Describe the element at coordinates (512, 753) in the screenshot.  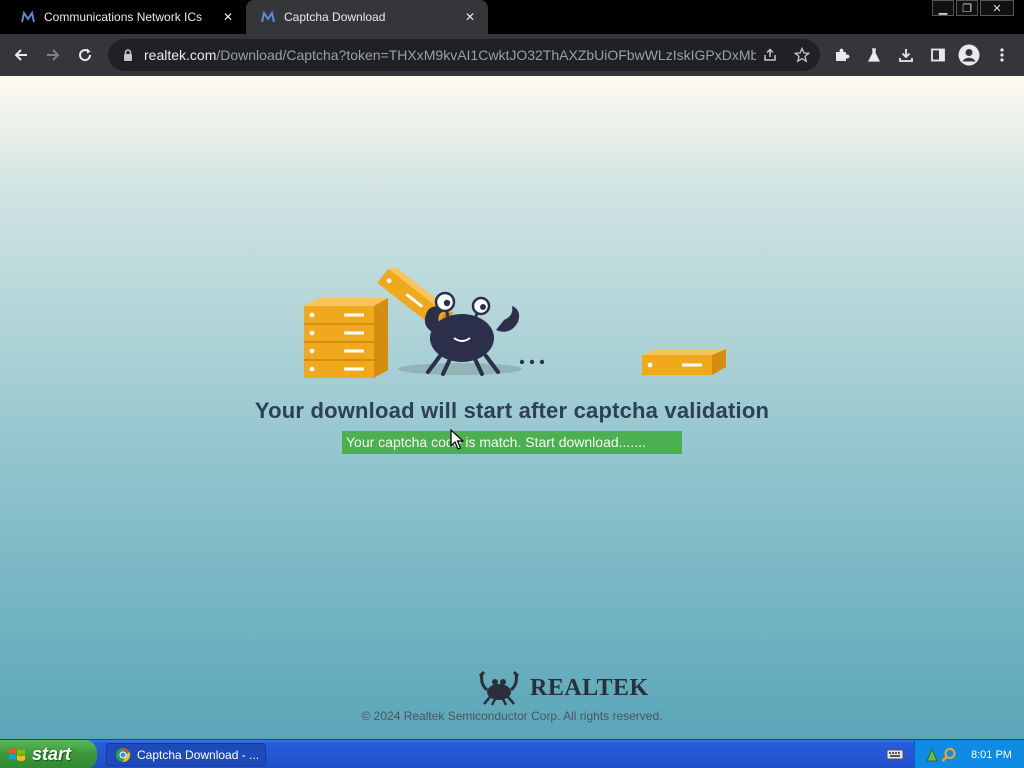
I see `taskbar: start Captcha Download - ... 8:01 PM` at that location.